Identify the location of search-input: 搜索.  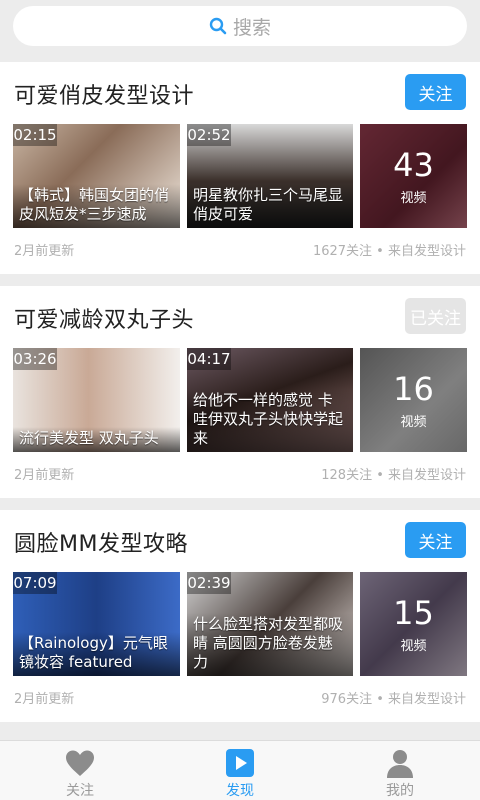
(240, 26).